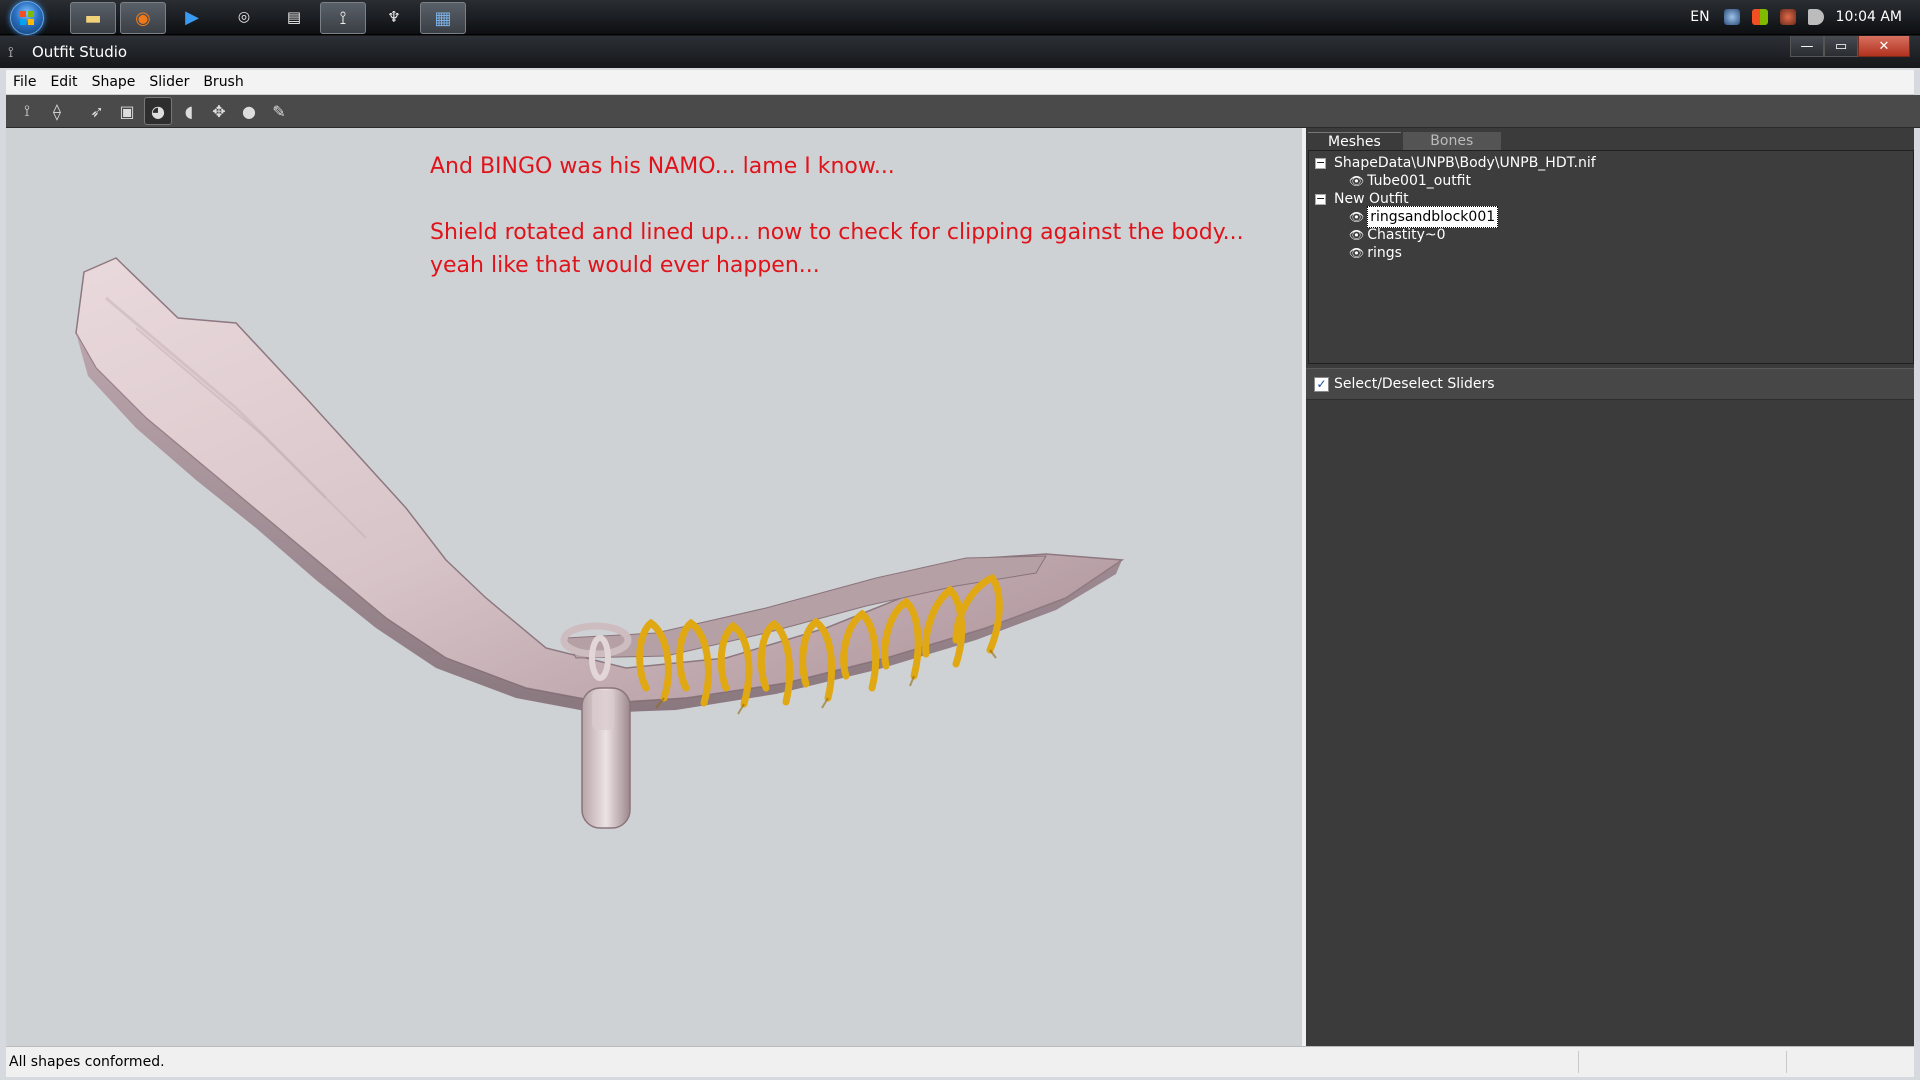 This screenshot has width=1920, height=1080. Describe the element at coordinates (960, 1061) in the screenshot. I see `status-bar: All shapes conformed.` at that location.